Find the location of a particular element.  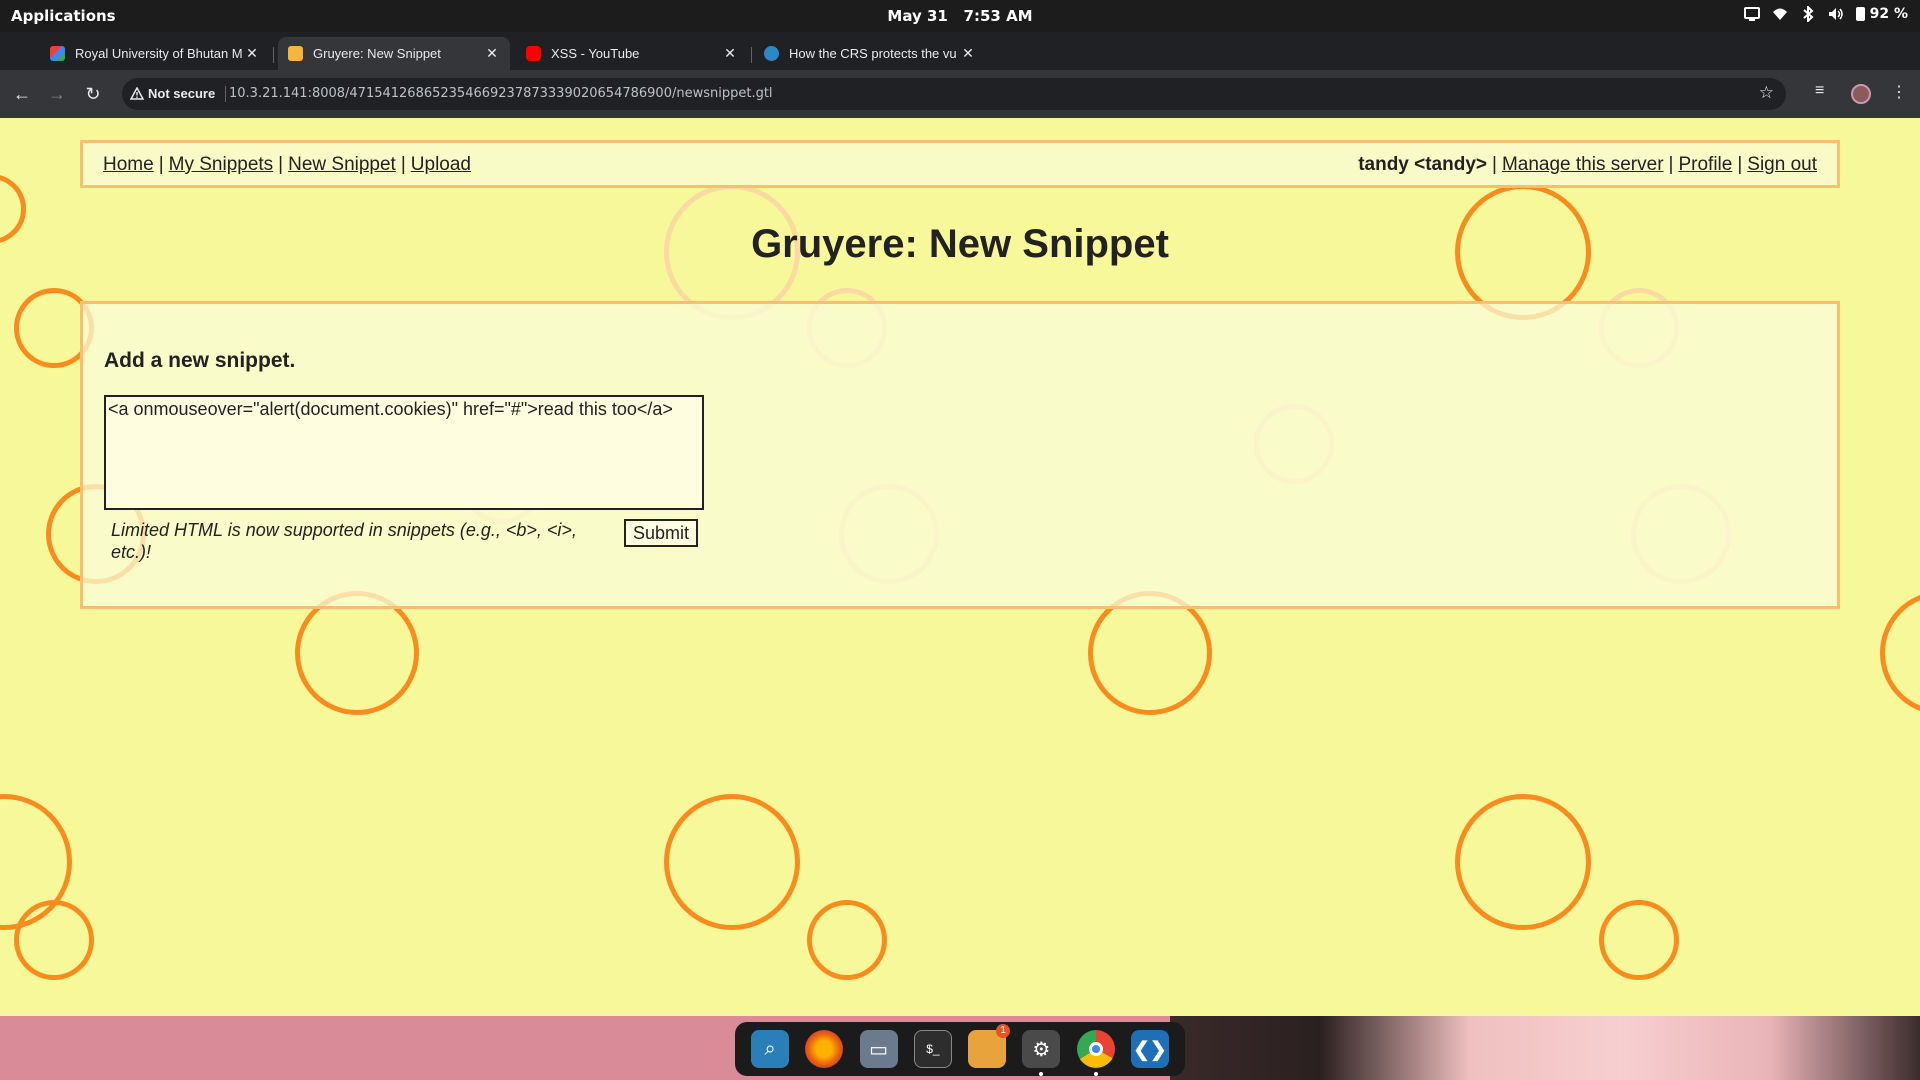

tab-gruyere-new-snippet: Gruyere: New Snippet ✕ is located at coordinates (394, 53).